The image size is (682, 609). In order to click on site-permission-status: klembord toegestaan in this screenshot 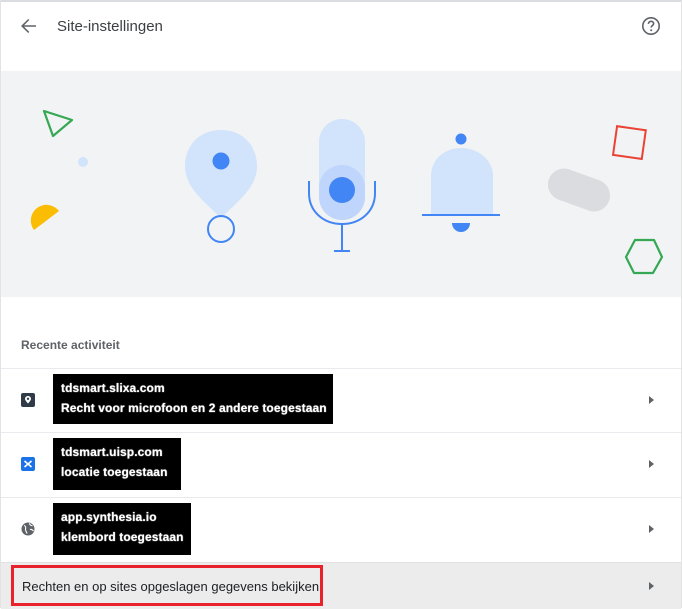, I will do `click(122, 537)`.